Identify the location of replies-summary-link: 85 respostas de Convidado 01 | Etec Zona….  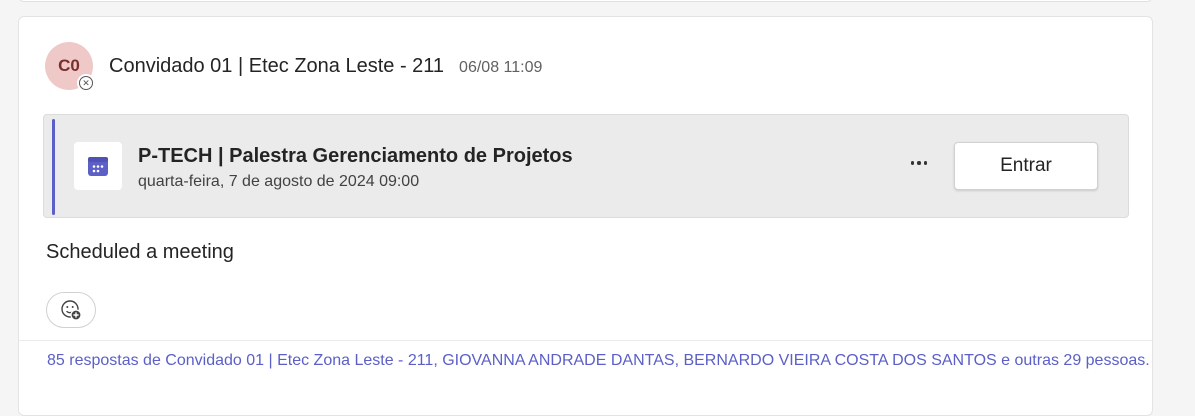
(599, 361).